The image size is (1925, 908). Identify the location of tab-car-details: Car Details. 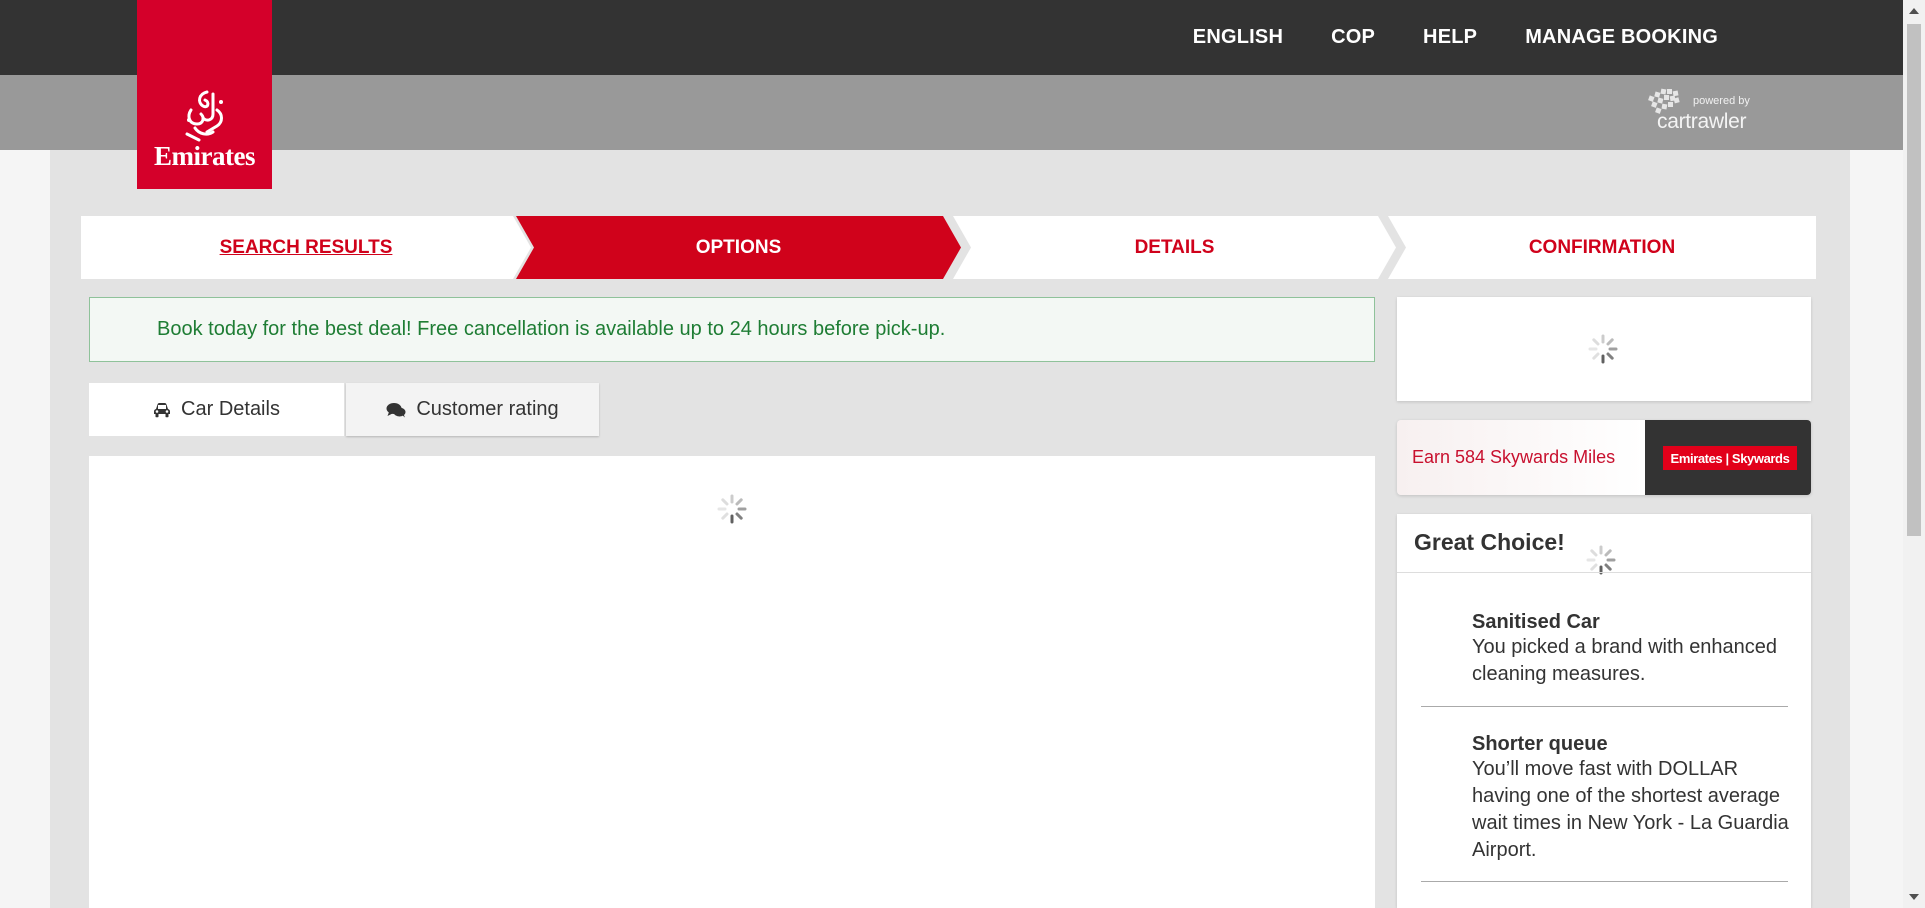
(216, 409).